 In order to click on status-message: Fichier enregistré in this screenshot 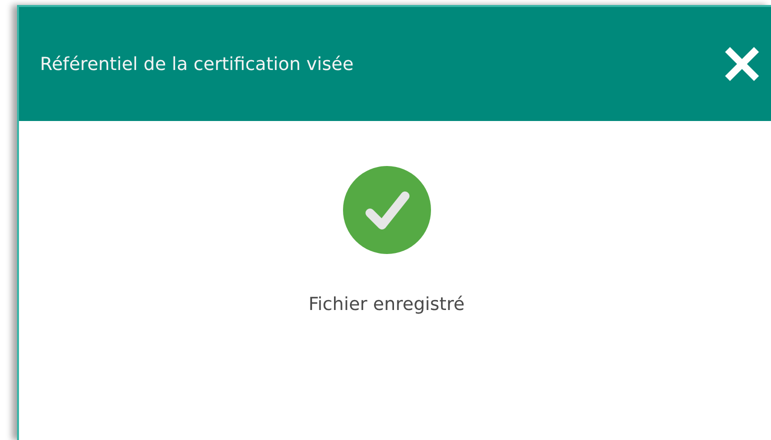, I will do `click(386, 304)`.